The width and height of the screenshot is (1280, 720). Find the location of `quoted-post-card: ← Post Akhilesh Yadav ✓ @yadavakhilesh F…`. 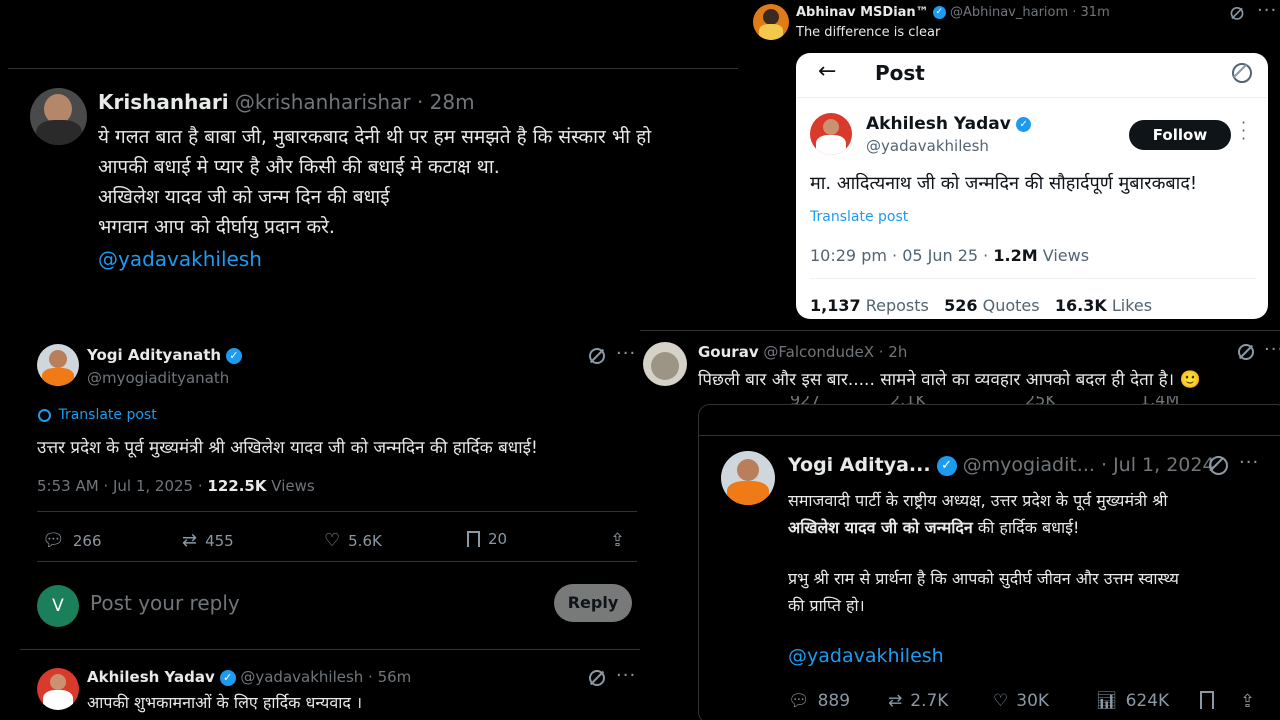

quoted-post-card: ← Post Akhilesh Yadav ✓ @yadavakhilesh F… is located at coordinates (1032, 186).